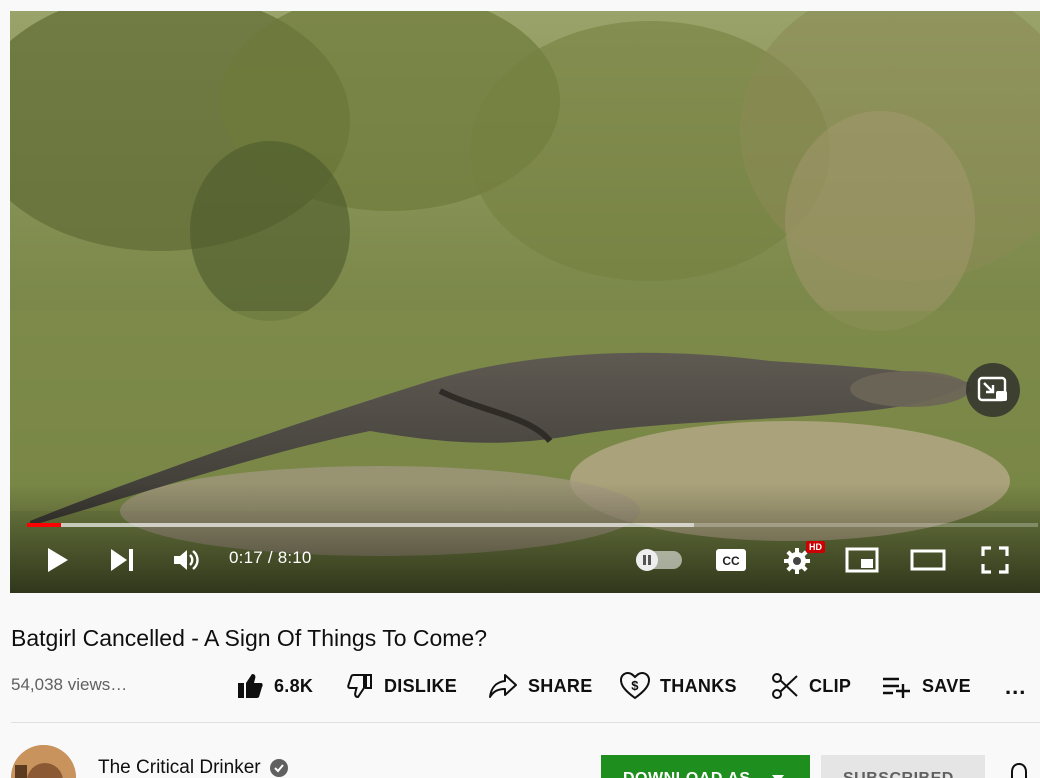  I want to click on next-button, so click(122, 560).